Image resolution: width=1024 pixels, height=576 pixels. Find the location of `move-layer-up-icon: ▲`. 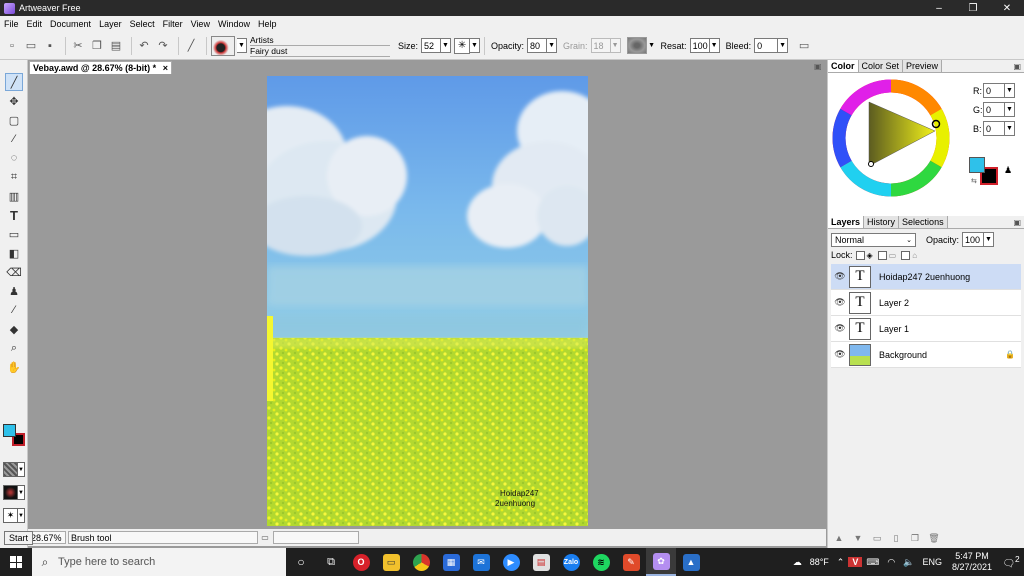

move-layer-up-icon: ▲ is located at coordinates (839, 538).